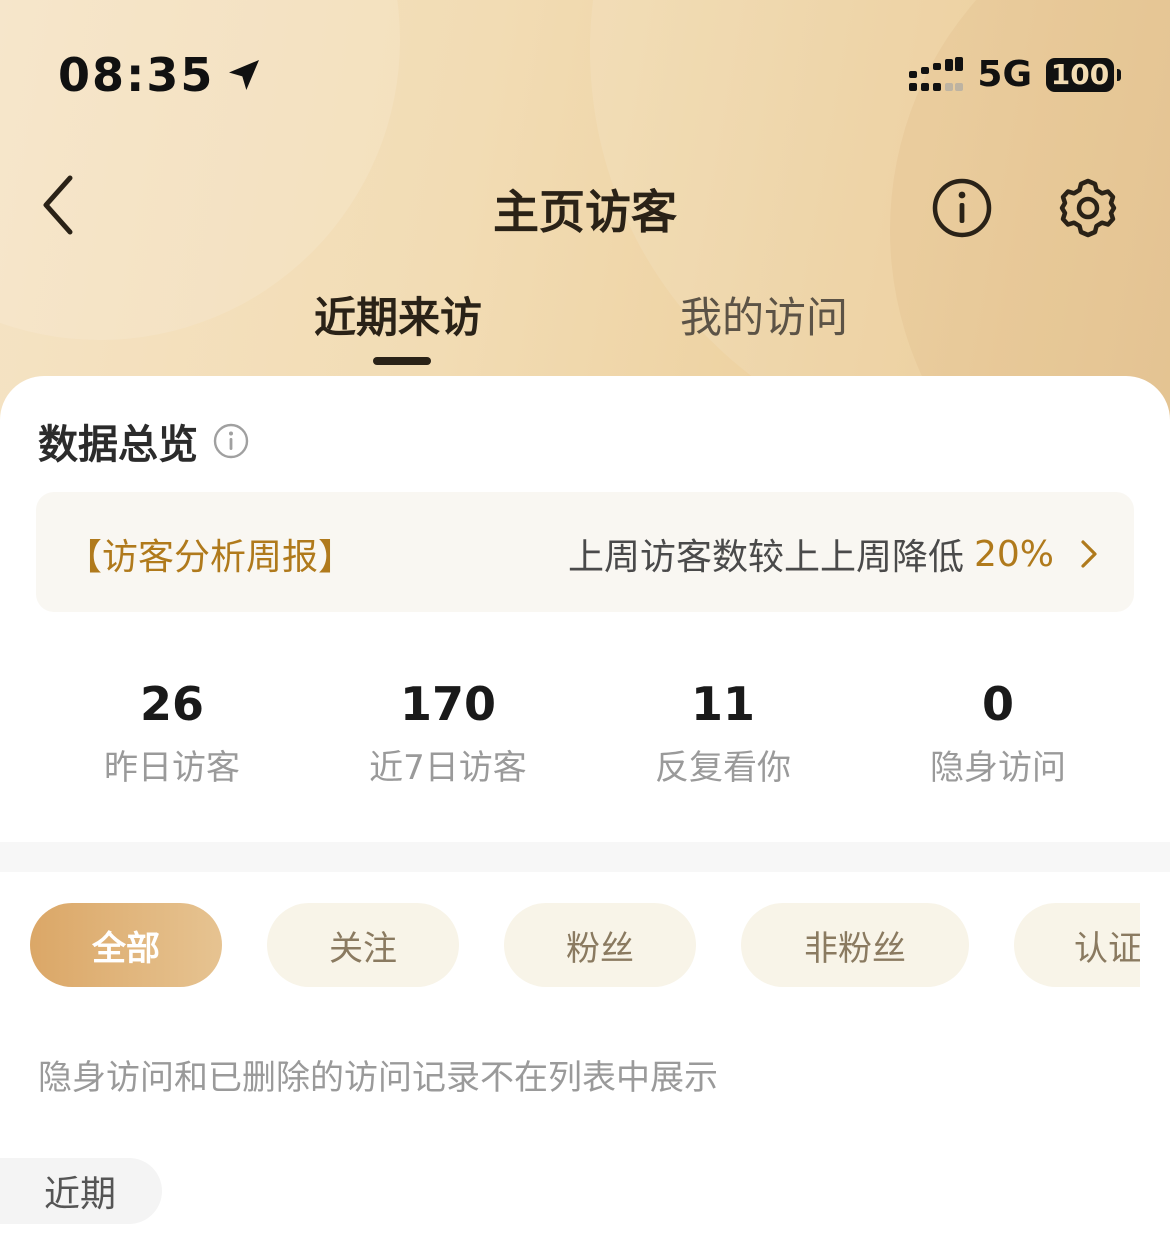 Image resolution: width=1170 pixels, height=1260 pixels. What do you see at coordinates (210, 557) in the screenshot?
I see `weekly-report-tag: 【访客分析周报】` at bounding box center [210, 557].